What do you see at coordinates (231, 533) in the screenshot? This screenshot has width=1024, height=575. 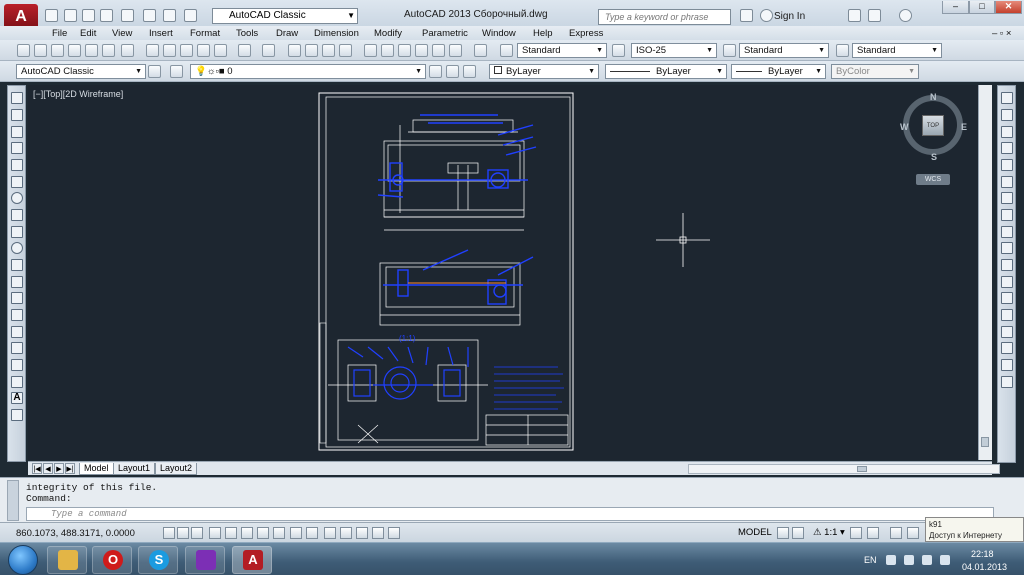 I see `polar-tracking-icon` at bounding box center [231, 533].